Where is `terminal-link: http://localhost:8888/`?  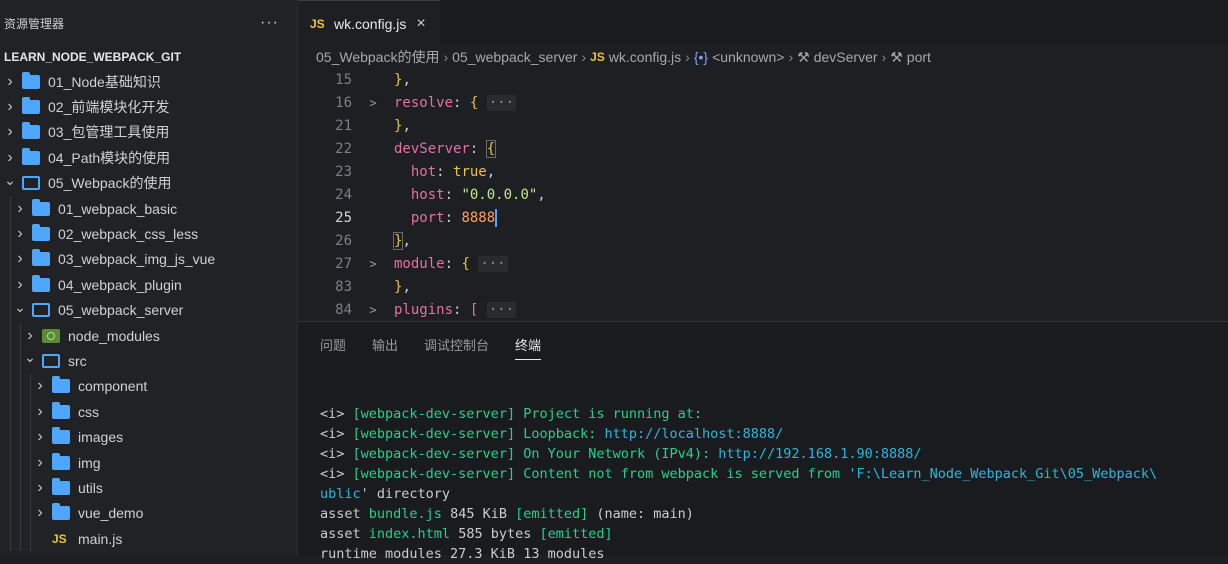
terminal-link: http://localhost:8888/ is located at coordinates (693, 434).